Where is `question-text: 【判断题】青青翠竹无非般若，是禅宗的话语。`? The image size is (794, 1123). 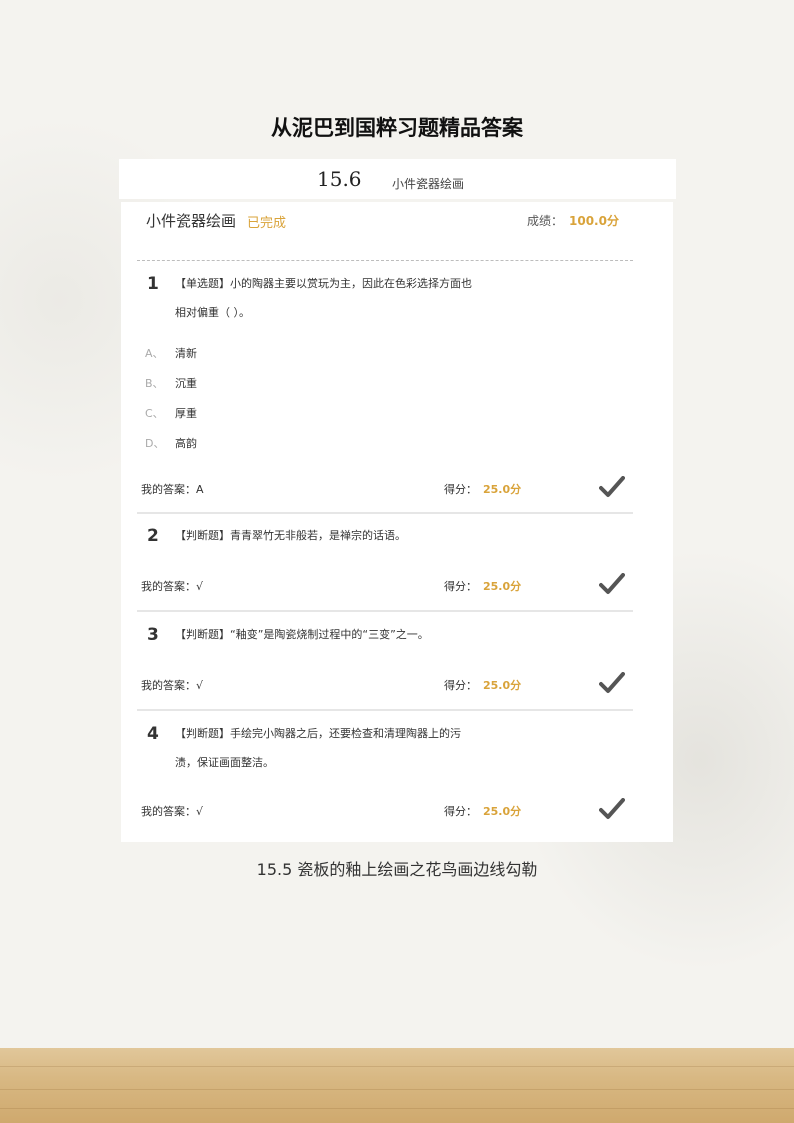 question-text: 【判断题】青青翠竹无非般若，是禅宗的话语。 is located at coordinates (340, 535).